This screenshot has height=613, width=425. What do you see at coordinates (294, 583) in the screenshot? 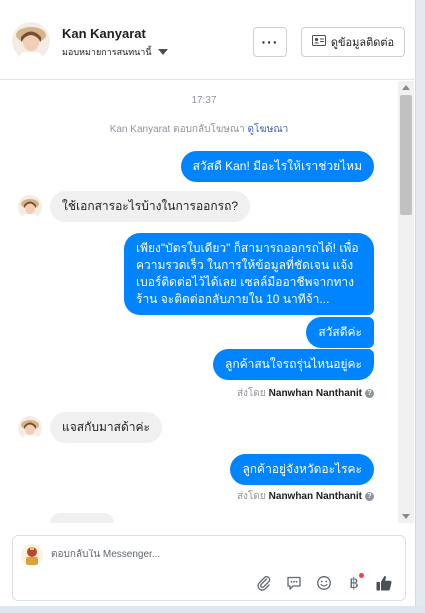
I see `speech-bubble-icon` at bounding box center [294, 583].